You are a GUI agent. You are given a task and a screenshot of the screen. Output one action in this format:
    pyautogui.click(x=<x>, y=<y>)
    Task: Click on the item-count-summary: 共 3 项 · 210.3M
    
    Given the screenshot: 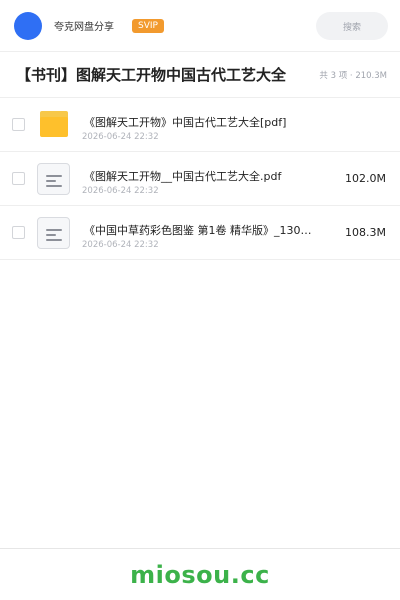 What is the action you would take?
    pyautogui.click(x=353, y=75)
    